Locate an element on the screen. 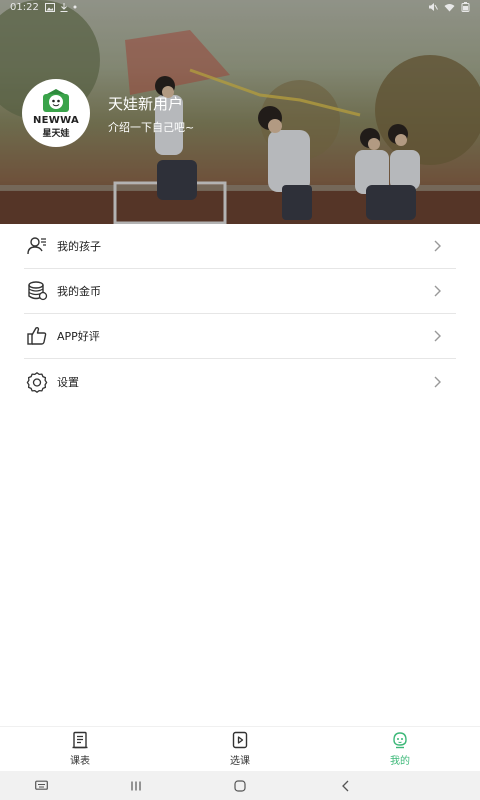 This screenshot has width=480, height=800. recent-apps-button is located at coordinates (136, 785).